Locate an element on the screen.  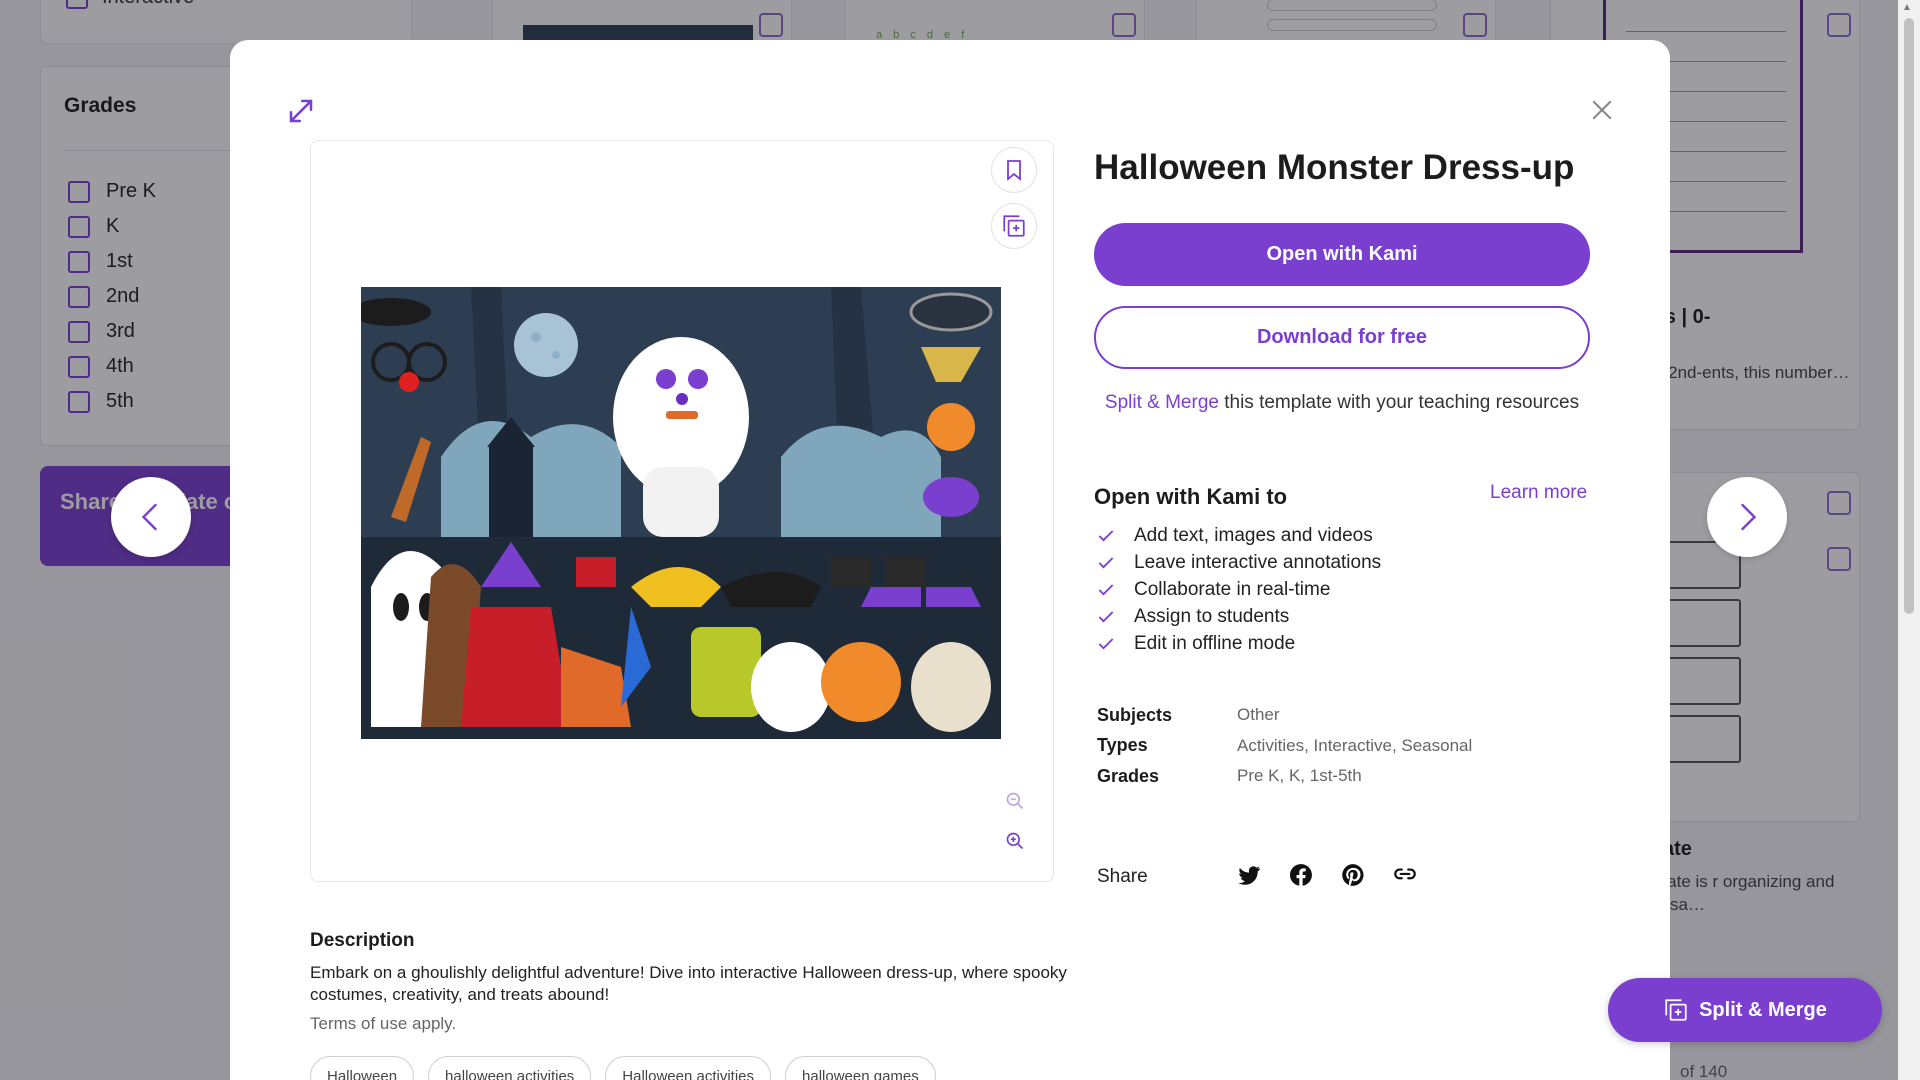
chevron-right-icon is located at coordinates (1749, 517).